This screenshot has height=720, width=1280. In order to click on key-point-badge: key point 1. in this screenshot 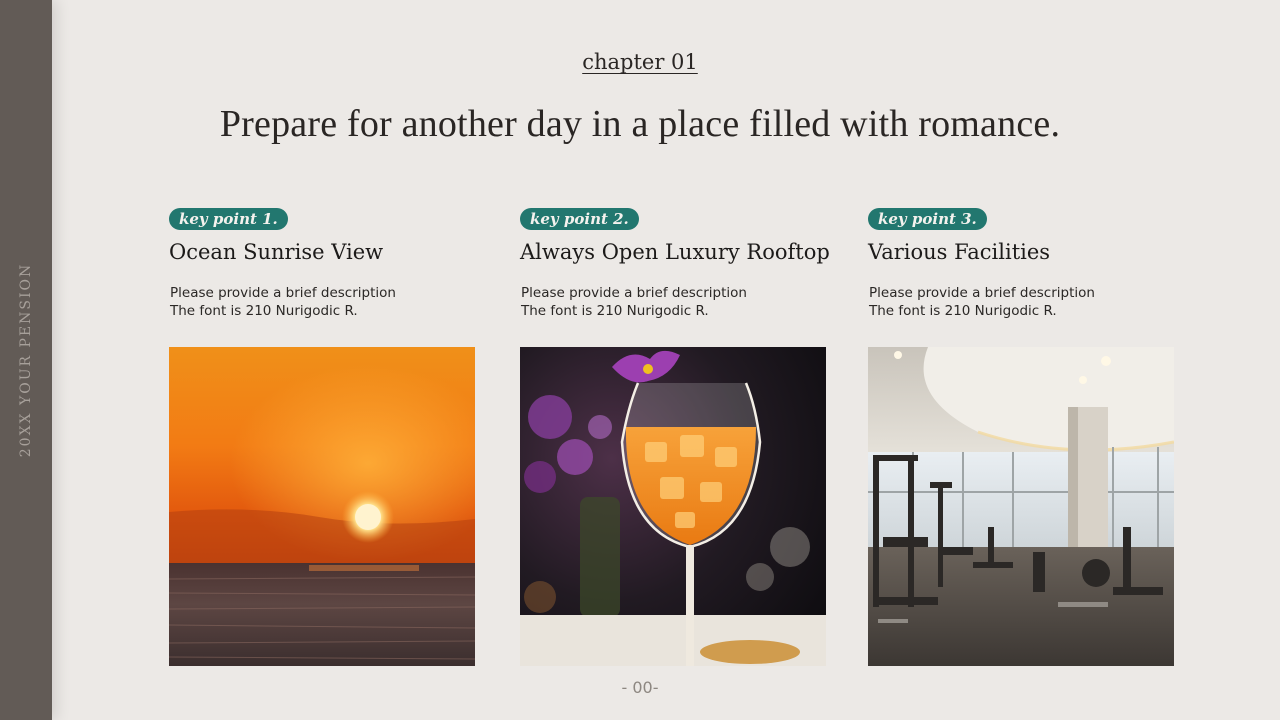, I will do `click(228, 219)`.